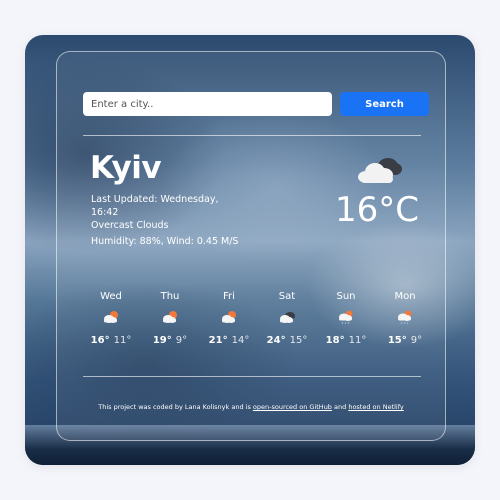  Describe the element at coordinates (130, 225) in the screenshot. I see `weather-description: Overcast Clouds` at that location.